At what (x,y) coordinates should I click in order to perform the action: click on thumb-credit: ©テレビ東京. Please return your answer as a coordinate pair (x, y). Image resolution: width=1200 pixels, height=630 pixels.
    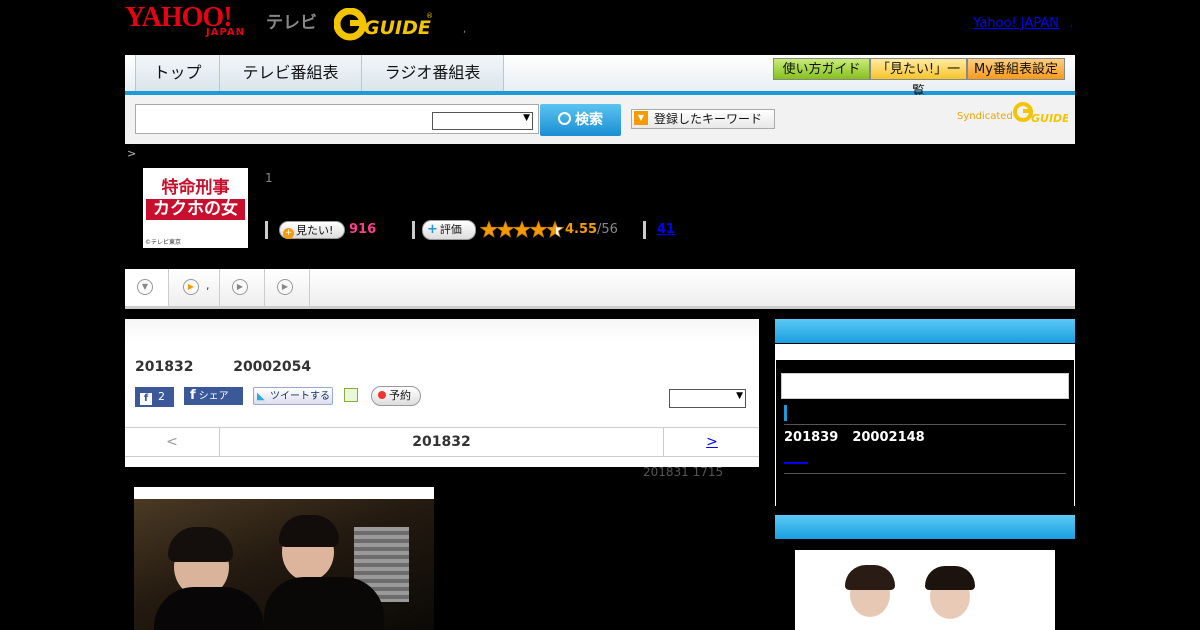
    Looking at the image, I should click on (163, 242).